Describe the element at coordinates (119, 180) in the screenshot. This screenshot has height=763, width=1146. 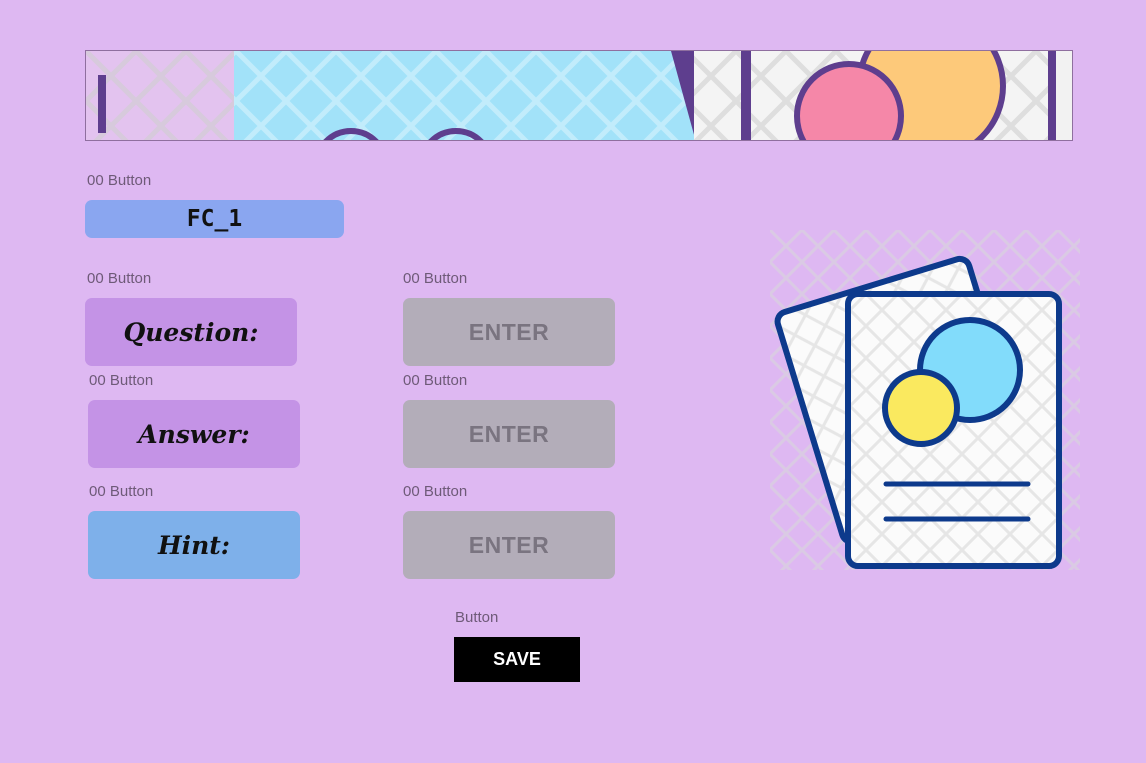
I see `title-button-caption: 00 Button` at that location.